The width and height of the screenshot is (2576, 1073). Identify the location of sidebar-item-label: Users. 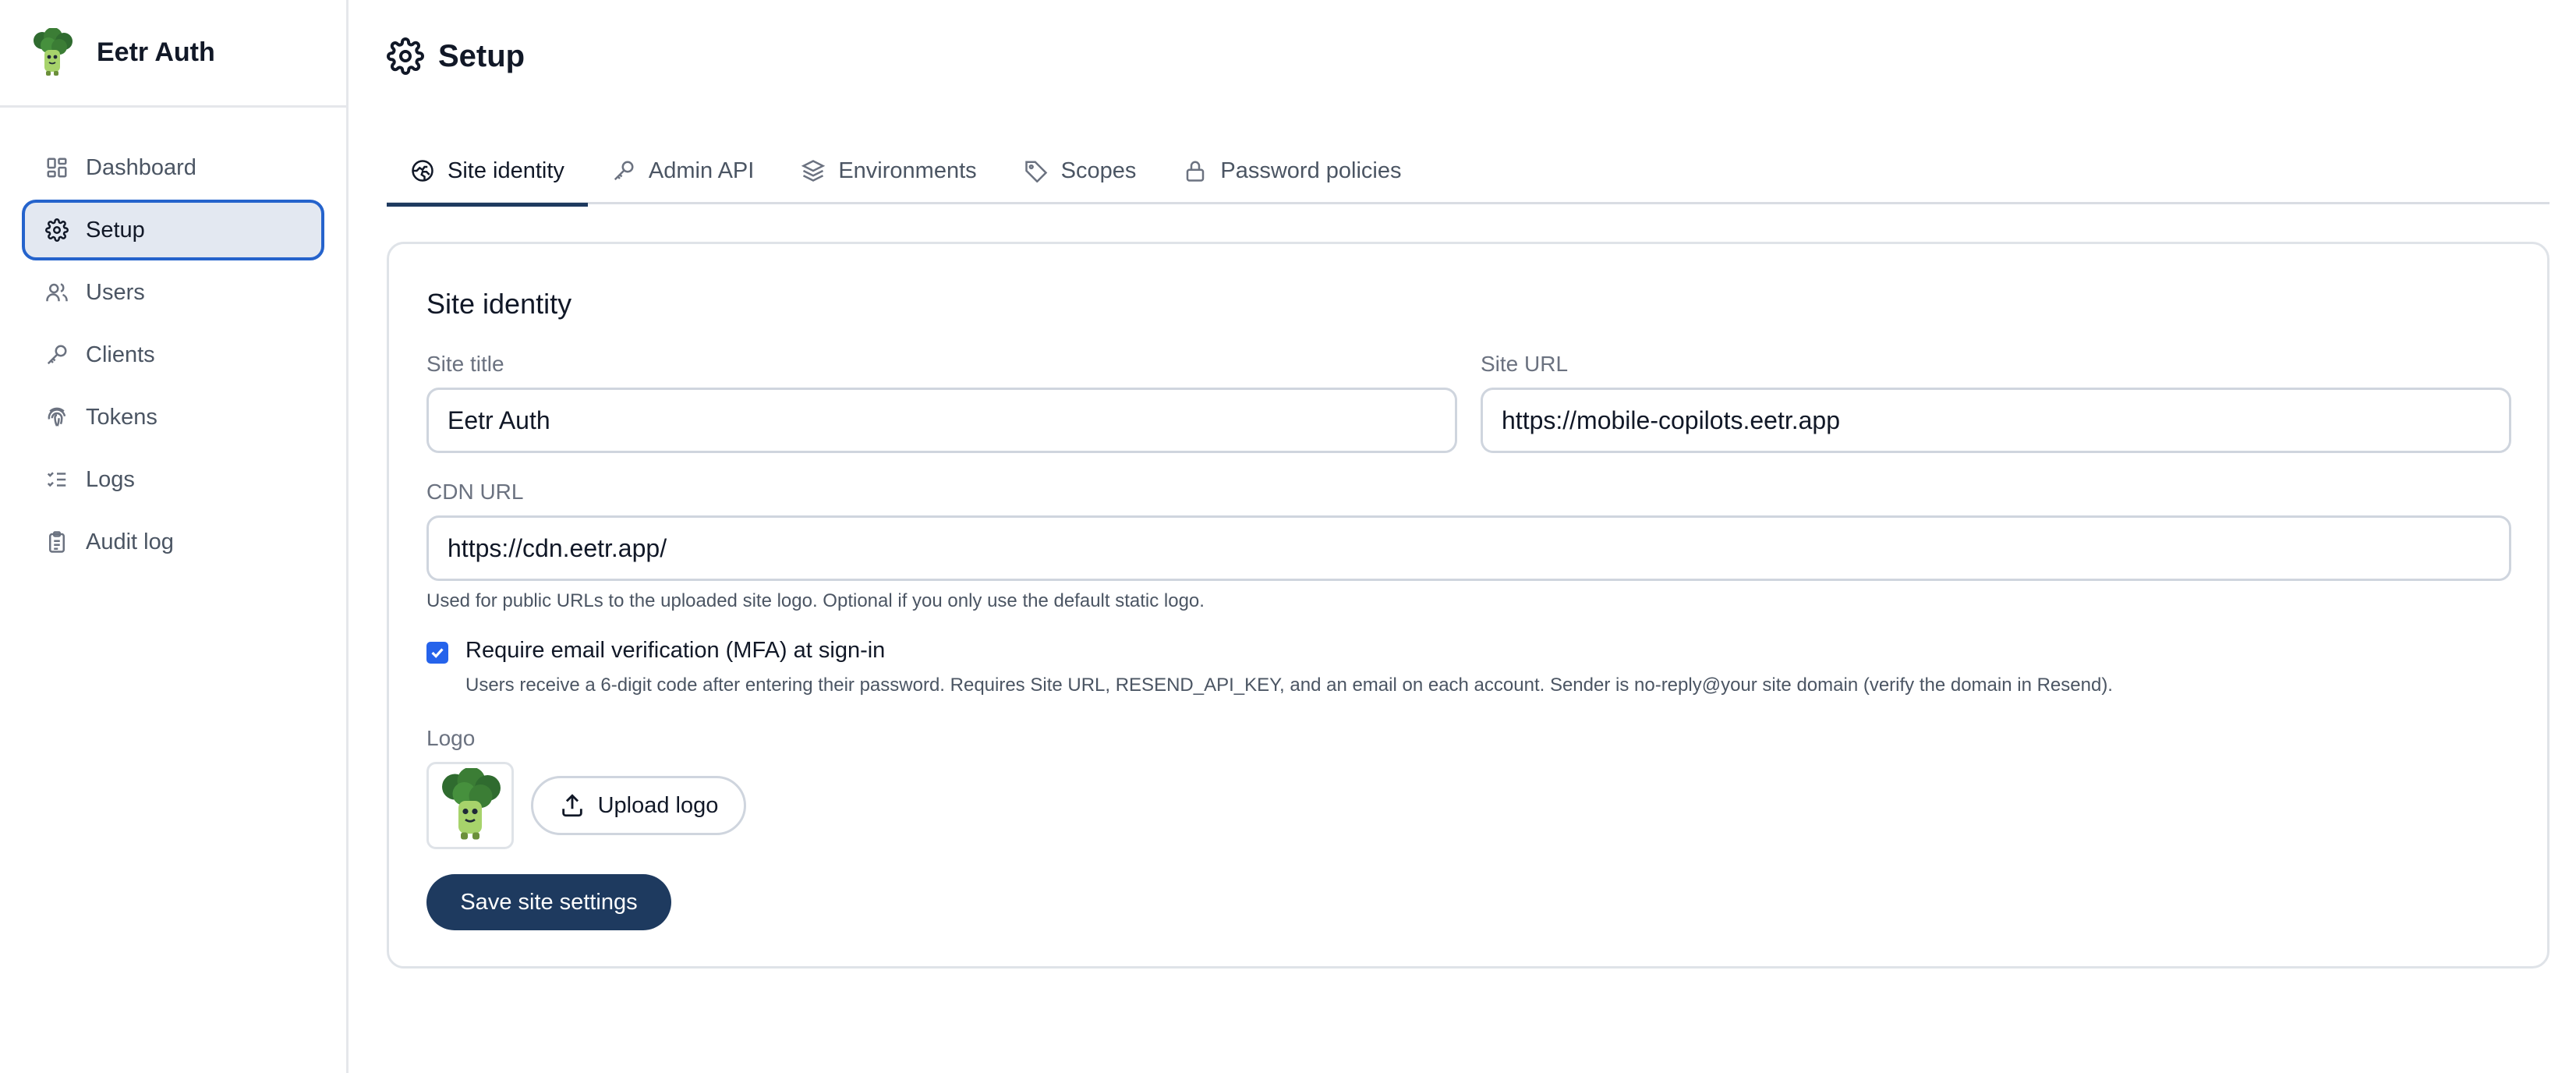
(115, 292).